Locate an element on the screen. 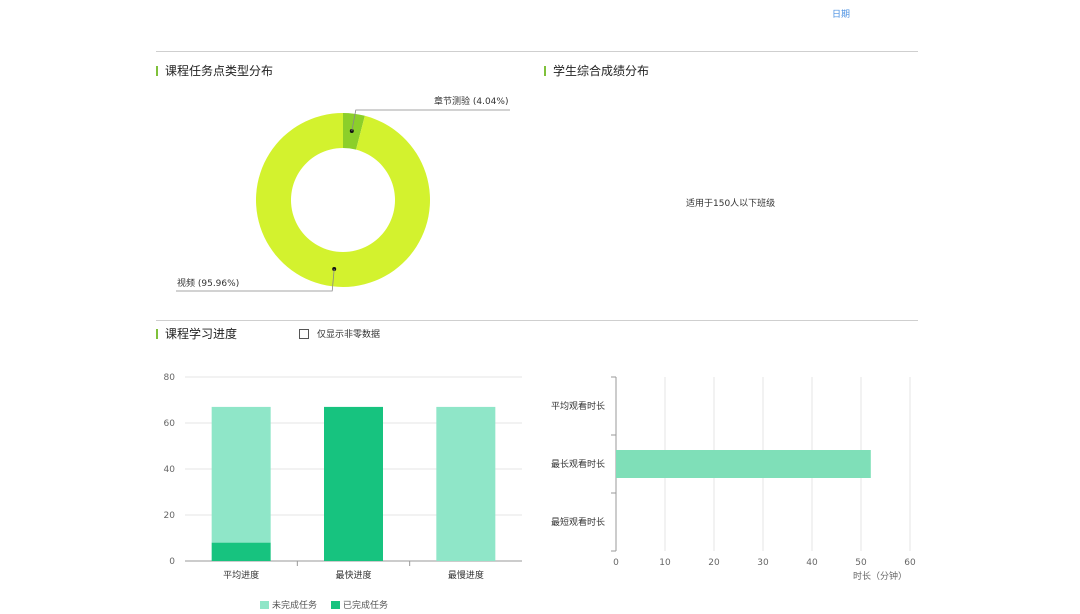 The height and width of the screenshot is (614, 1080). nonzero-filter: 仅显示非零数据 is located at coordinates (339, 333).